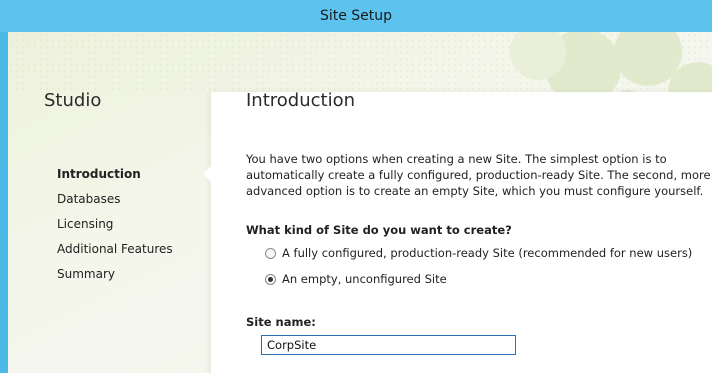 This screenshot has height=373, width=712. I want to click on site-name-input, so click(388, 345).